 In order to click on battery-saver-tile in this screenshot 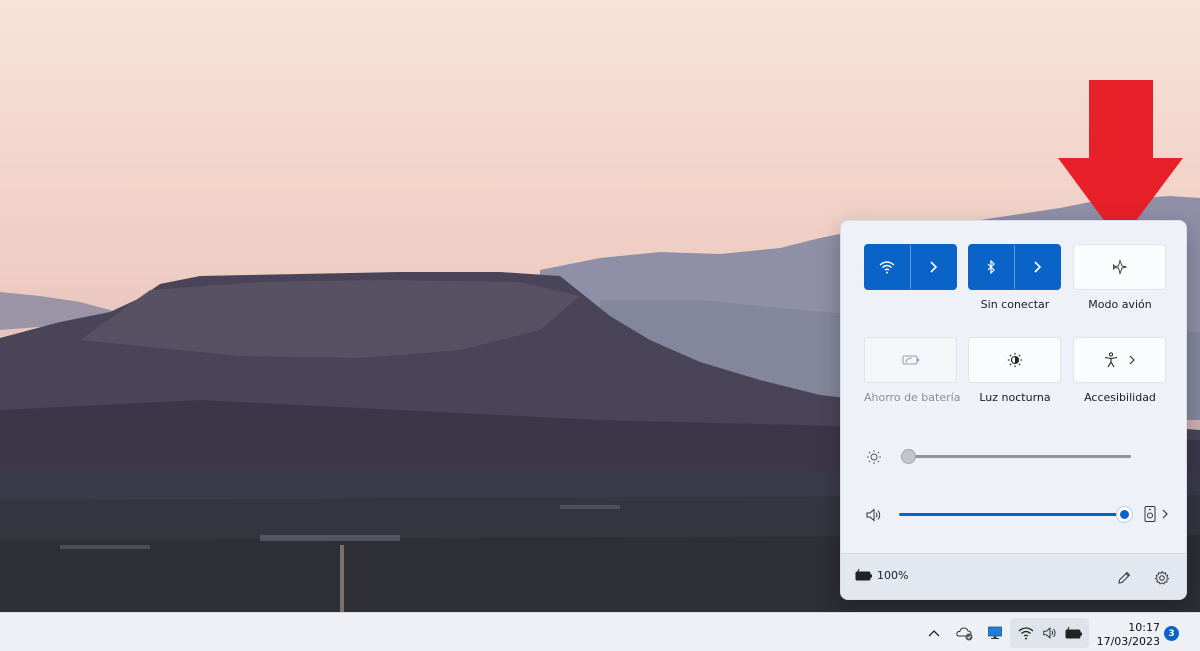, I will do `click(910, 360)`.